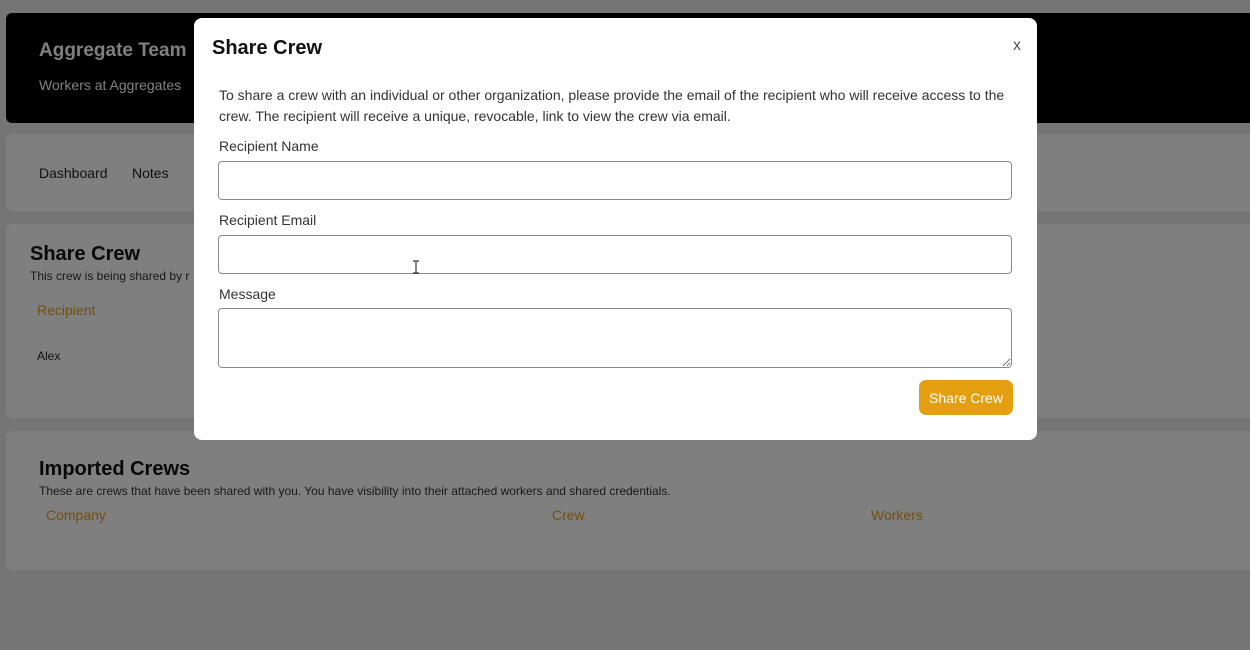 This screenshot has width=1250, height=650. I want to click on share-crew-button: Share Crew, so click(966, 397).